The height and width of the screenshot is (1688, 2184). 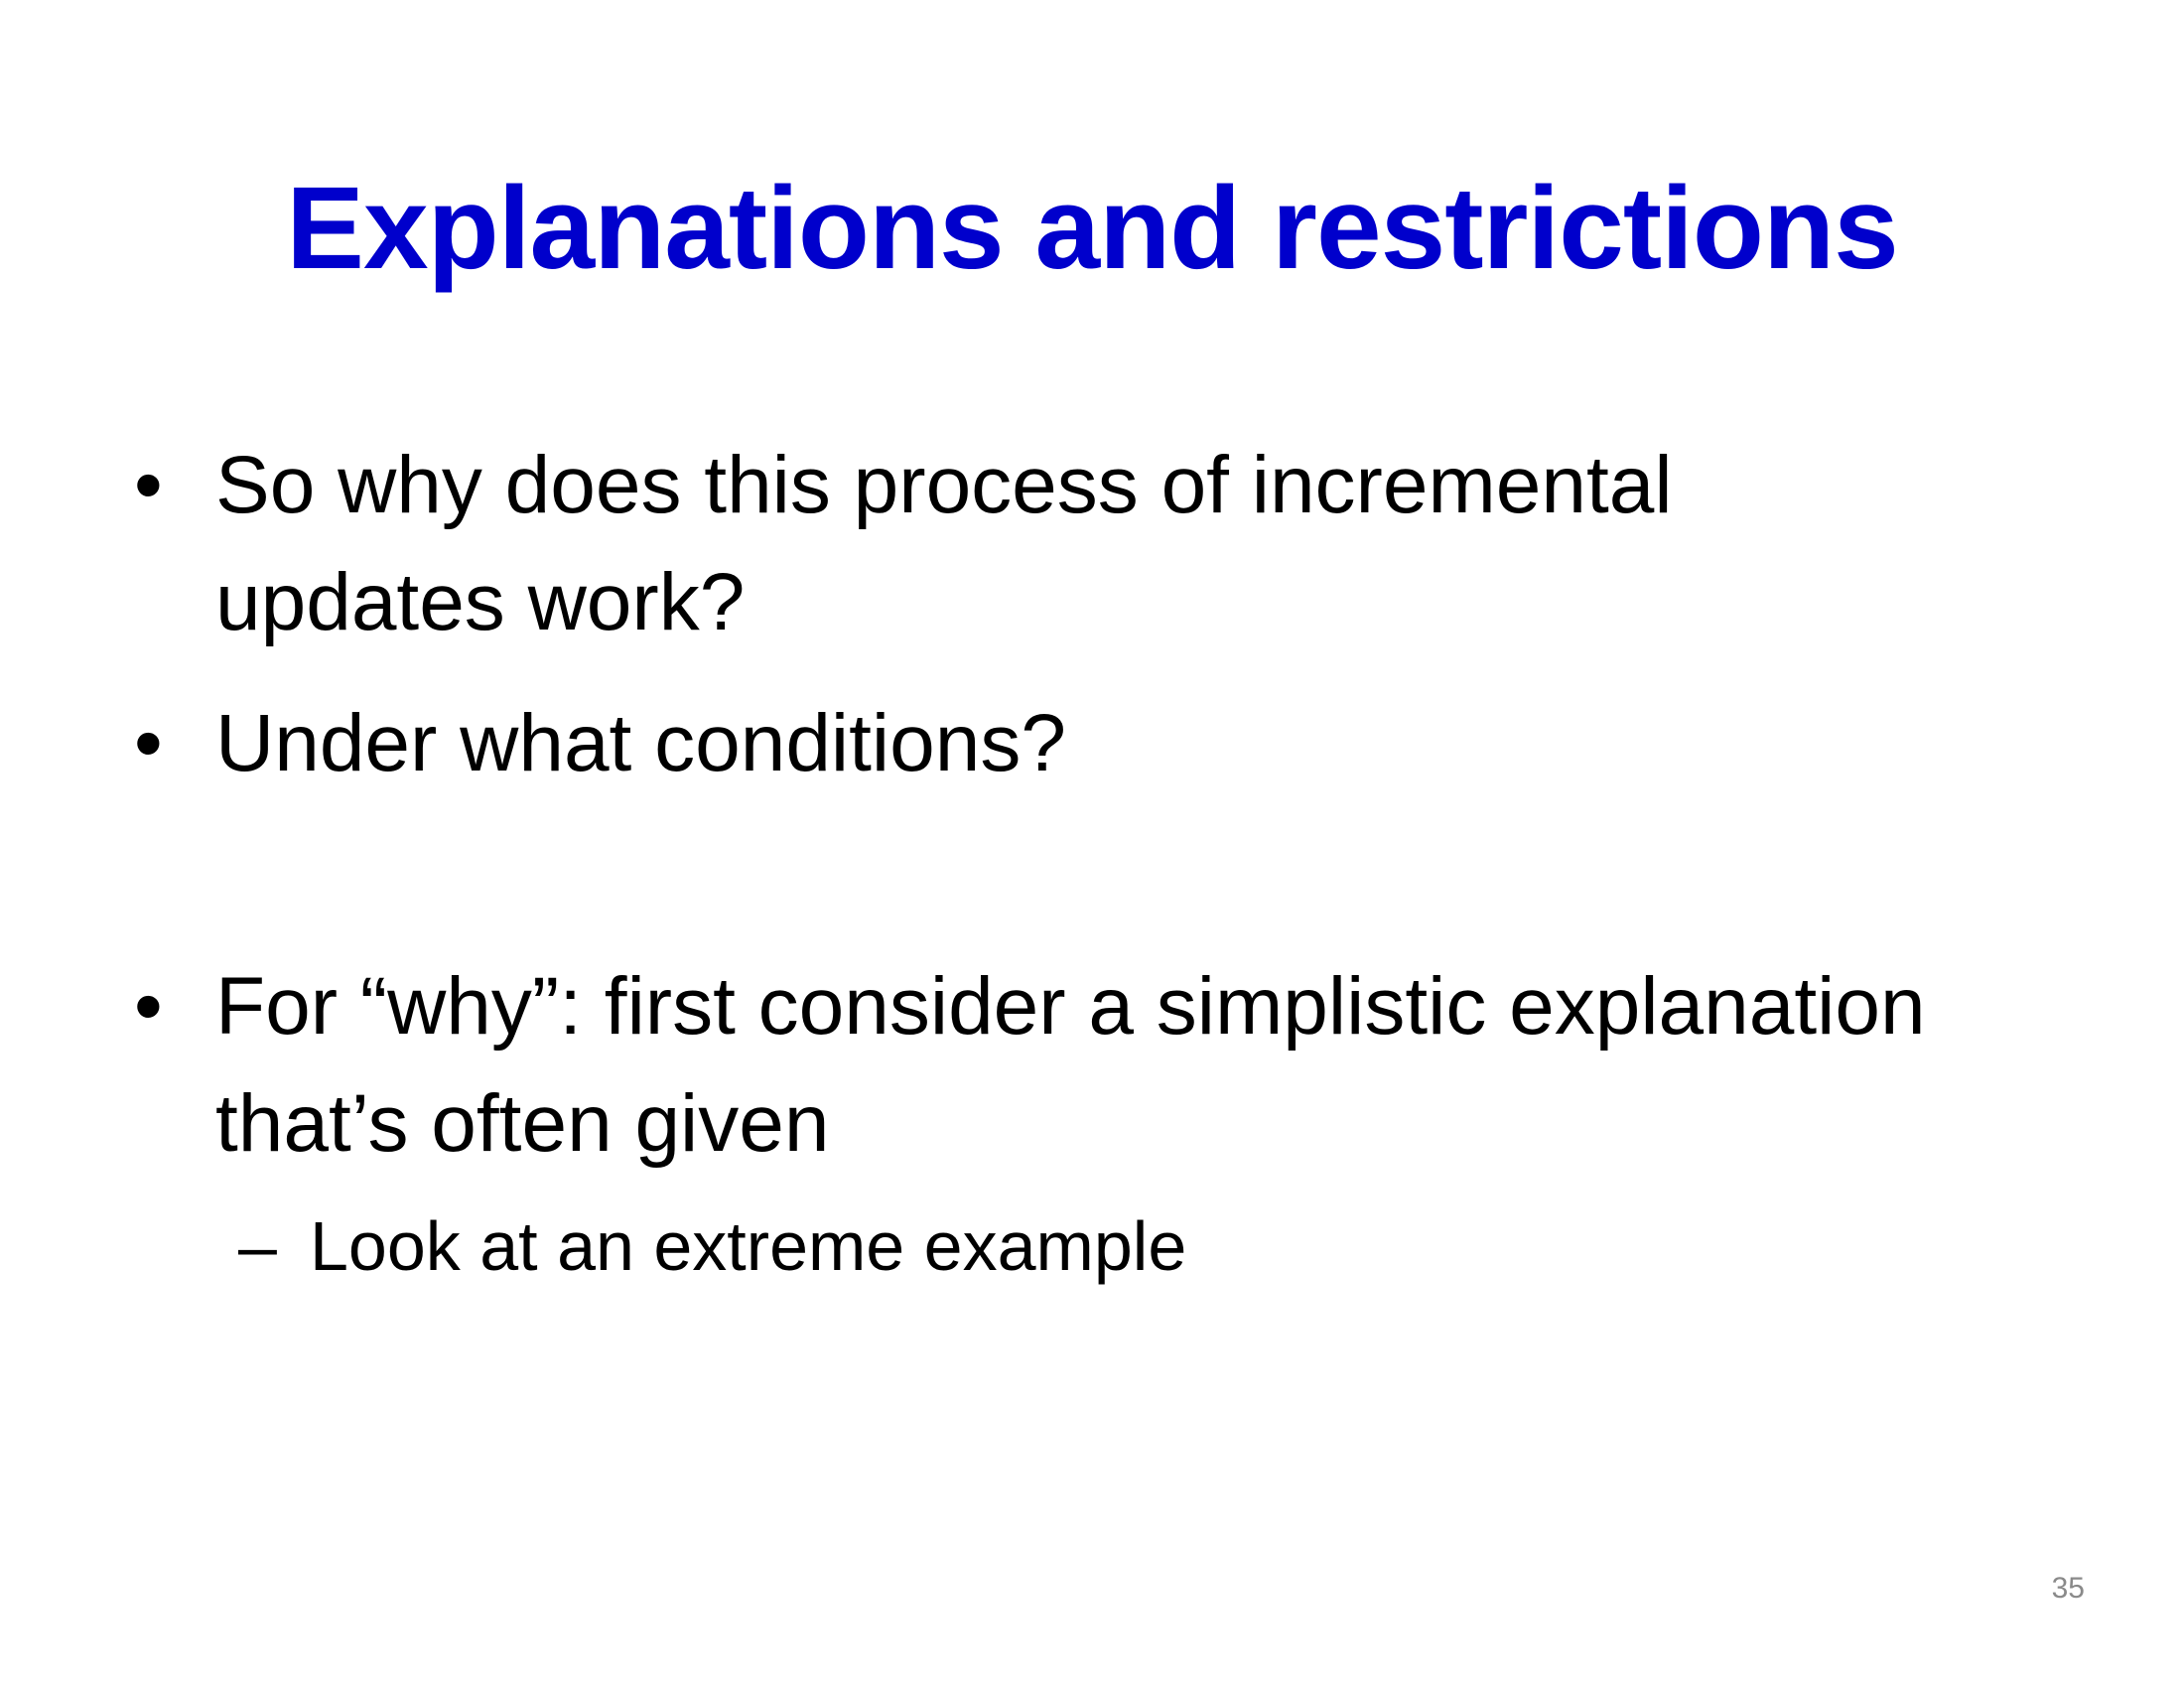 I want to click on bullet-text: Under what conditions?, so click(x=640, y=743).